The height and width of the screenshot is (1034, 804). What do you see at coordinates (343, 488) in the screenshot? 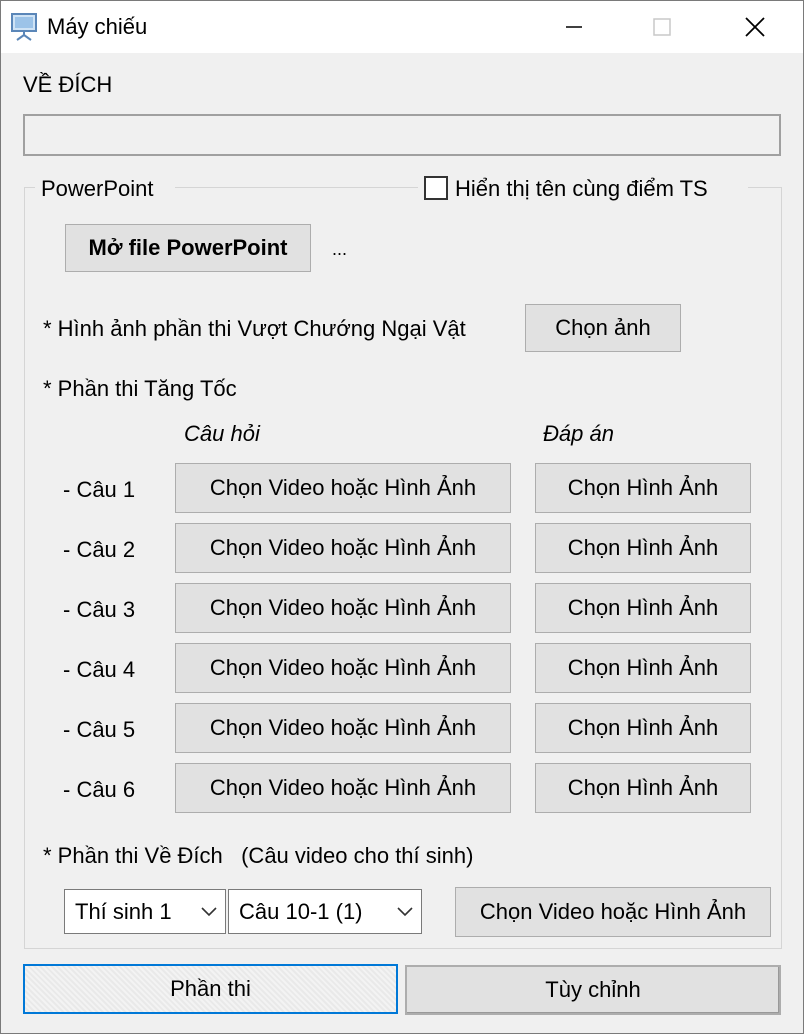
I see `question-1-video-button: Chọn Video hoặc Hình Ảnh` at bounding box center [343, 488].